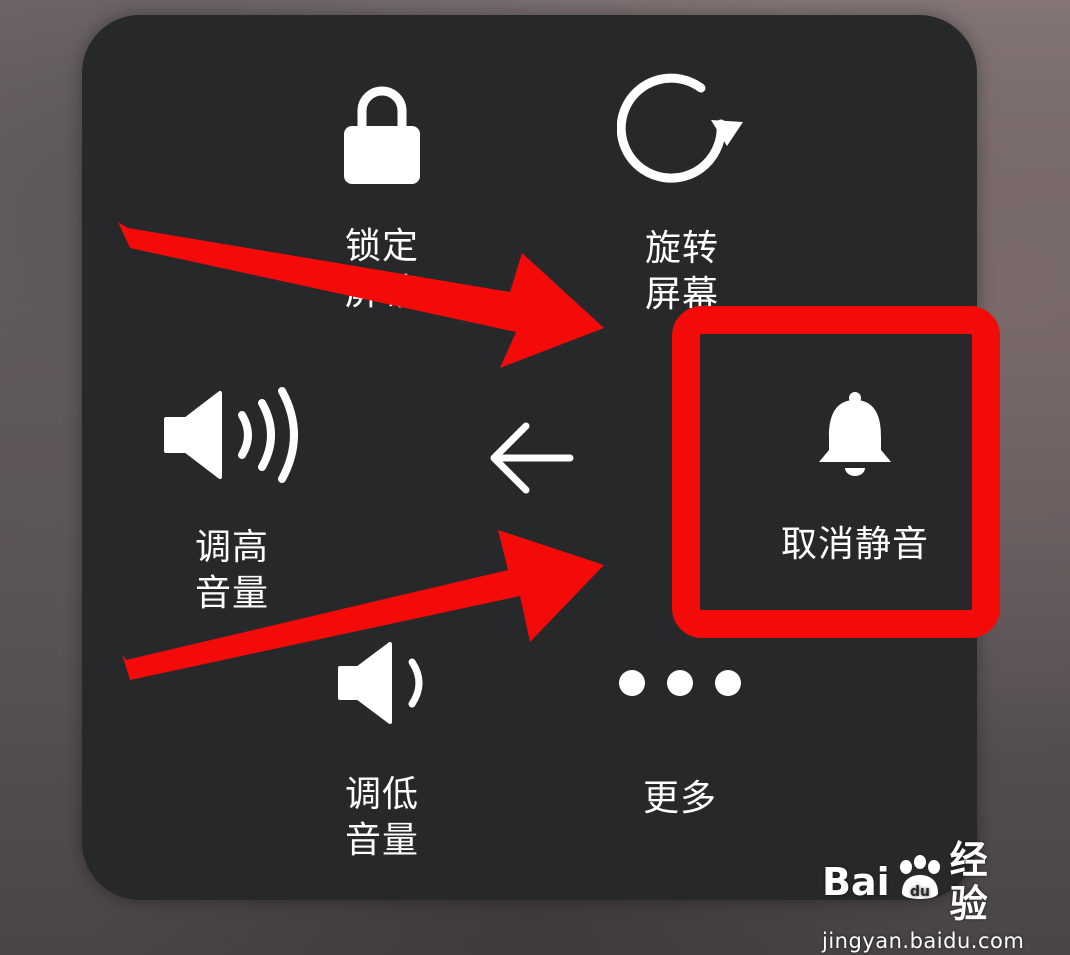 The width and height of the screenshot is (1070, 955). I want to click on paw-icon: du, so click(920, 882).